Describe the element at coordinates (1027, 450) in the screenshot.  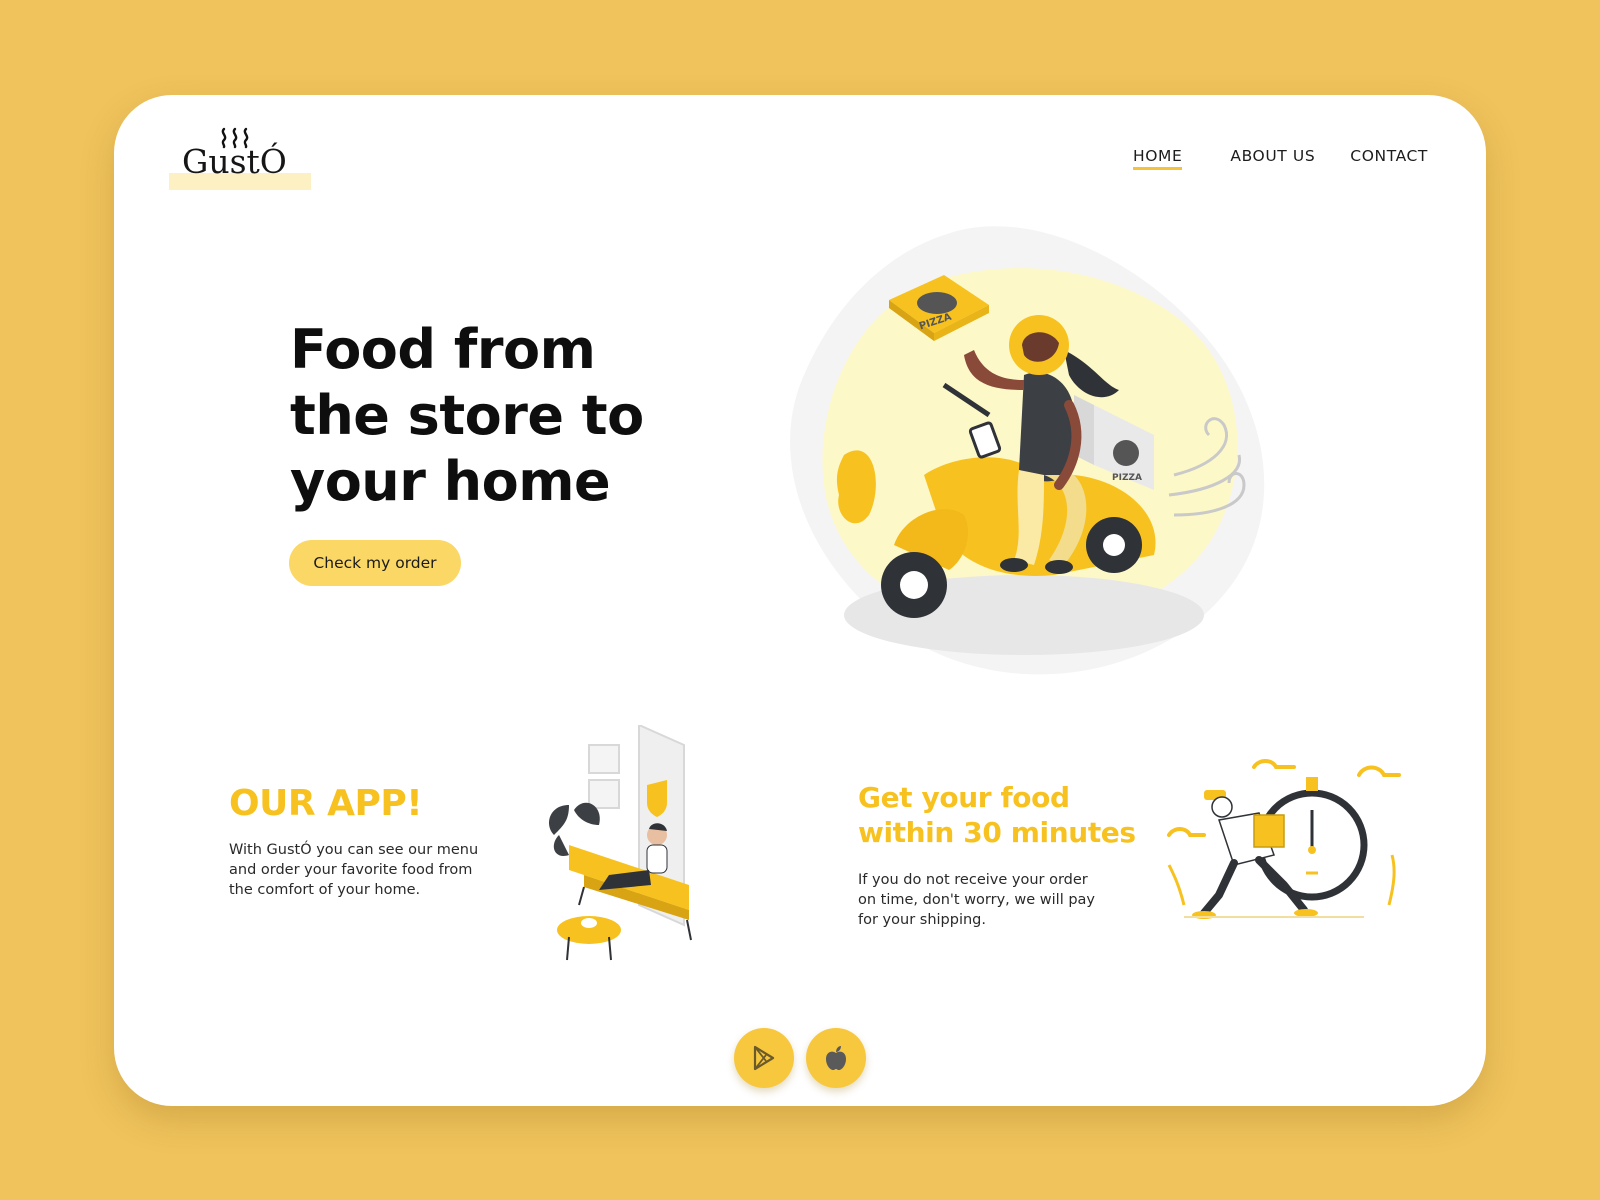
I see `scooter-delivery-illustration: PIZZA PIZZA` at that location.